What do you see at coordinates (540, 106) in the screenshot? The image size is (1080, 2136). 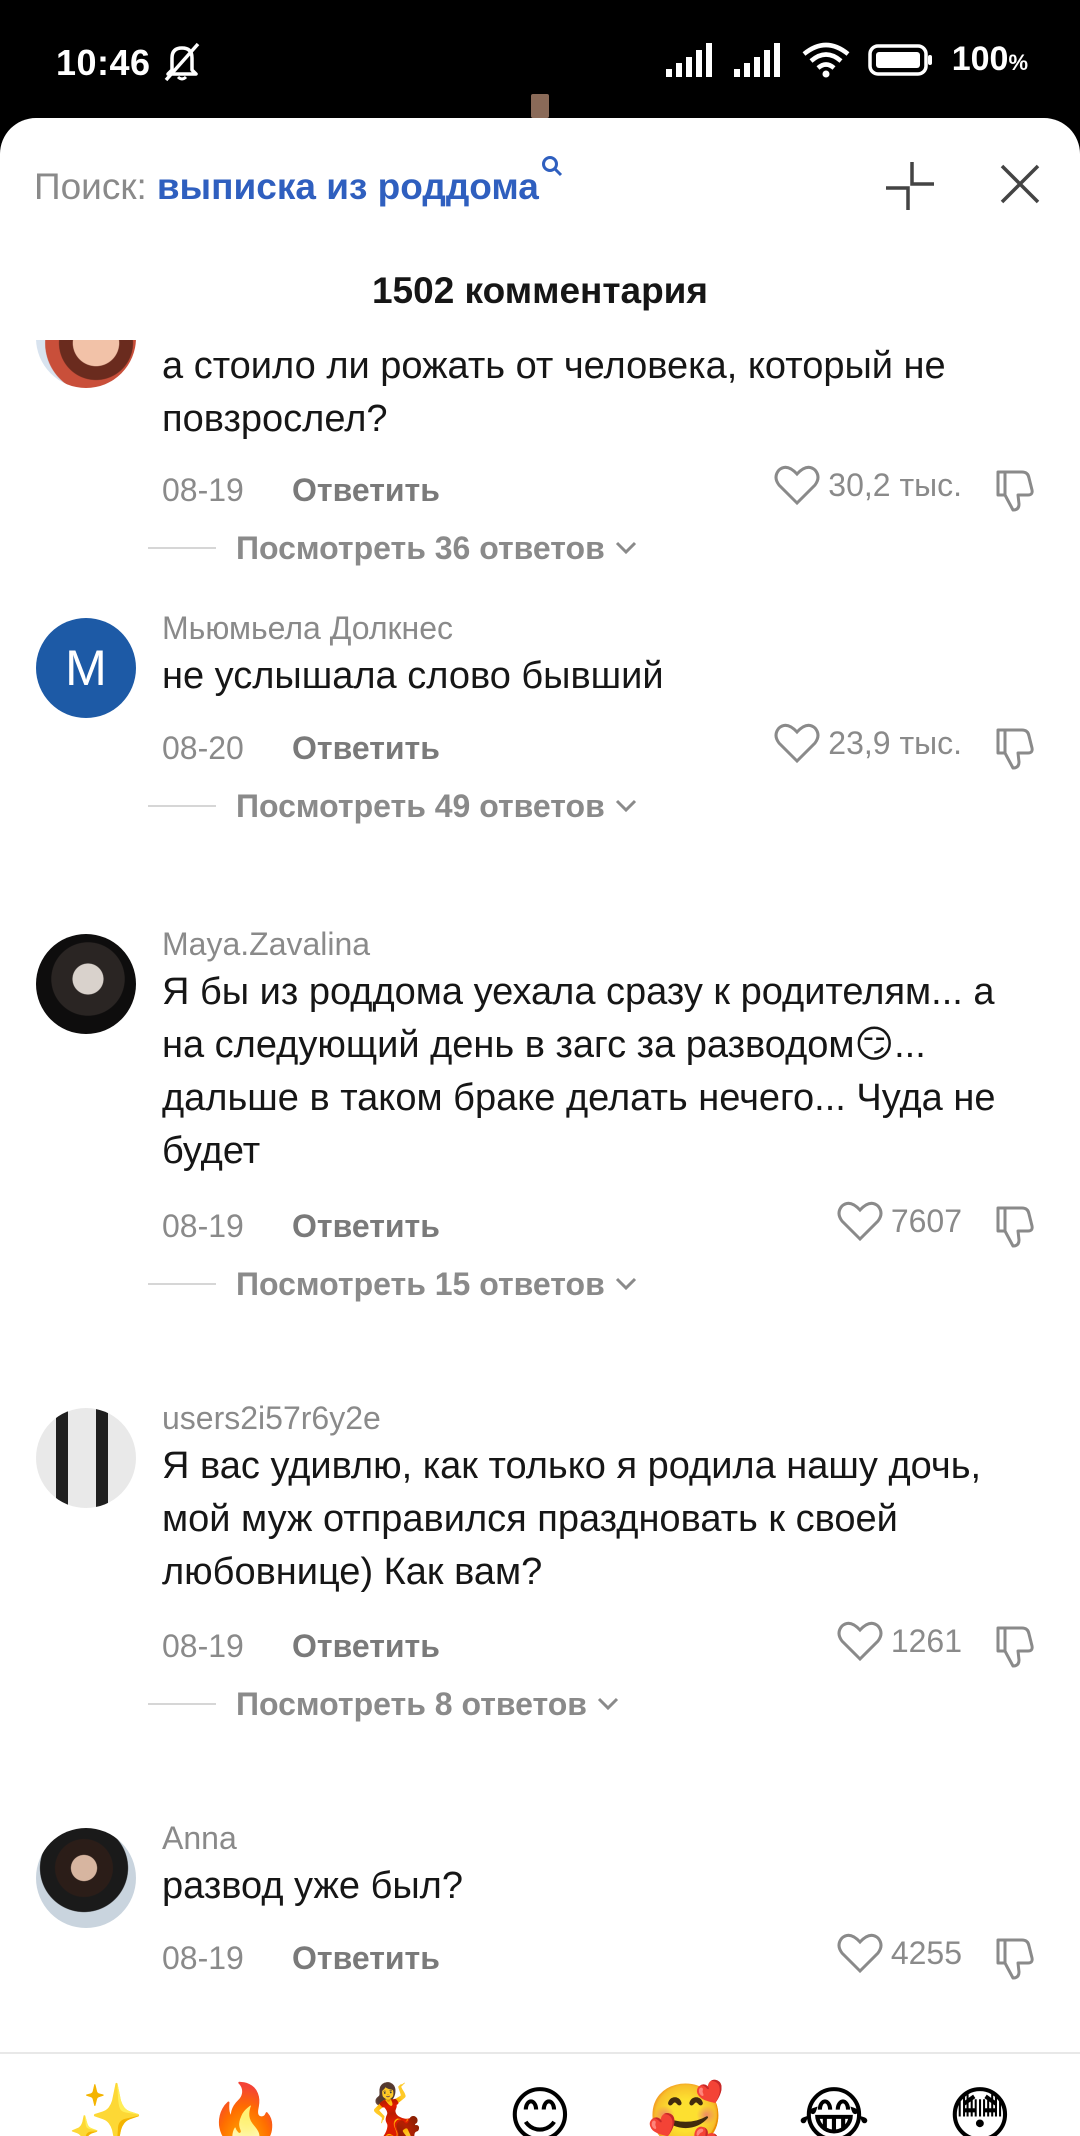 I see `video-thumbnail` at bounding box center [540, 106].